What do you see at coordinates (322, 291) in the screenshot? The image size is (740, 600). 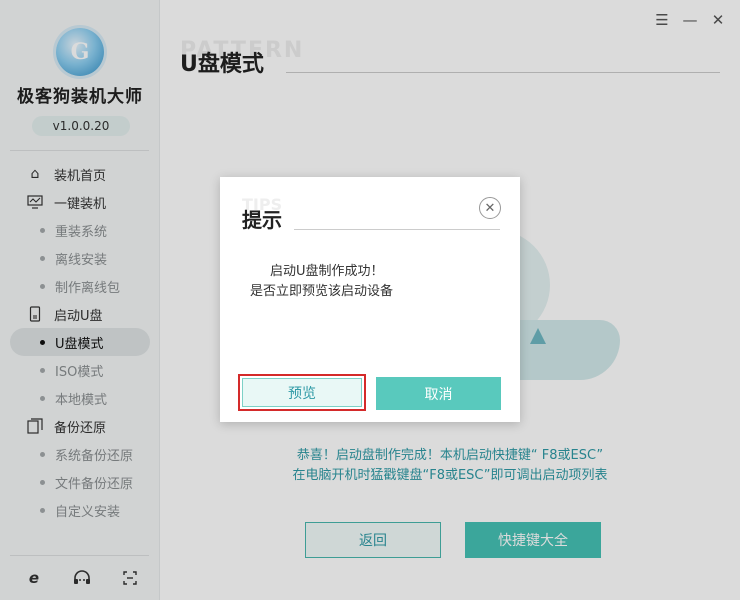 I see `dialog-message-line2: 是否立即预览该启动设备` at bounding box center [322, 291].